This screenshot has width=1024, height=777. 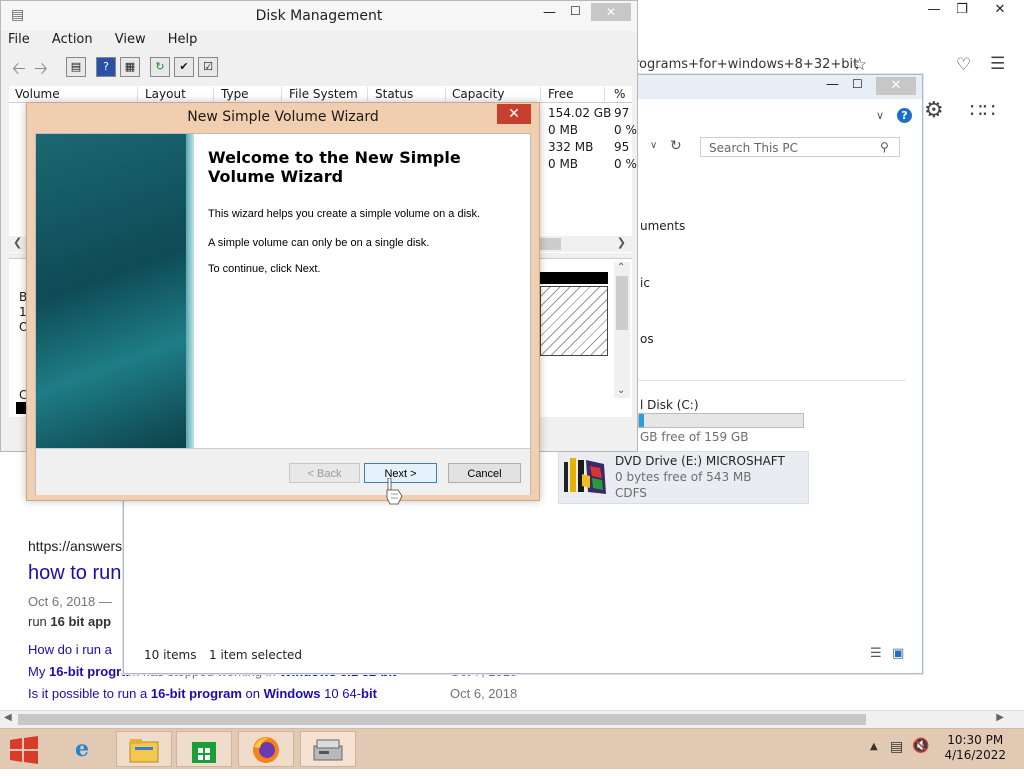 I want to click on related-date-3: Oct 6, 2018, so click(x=484, y=693).